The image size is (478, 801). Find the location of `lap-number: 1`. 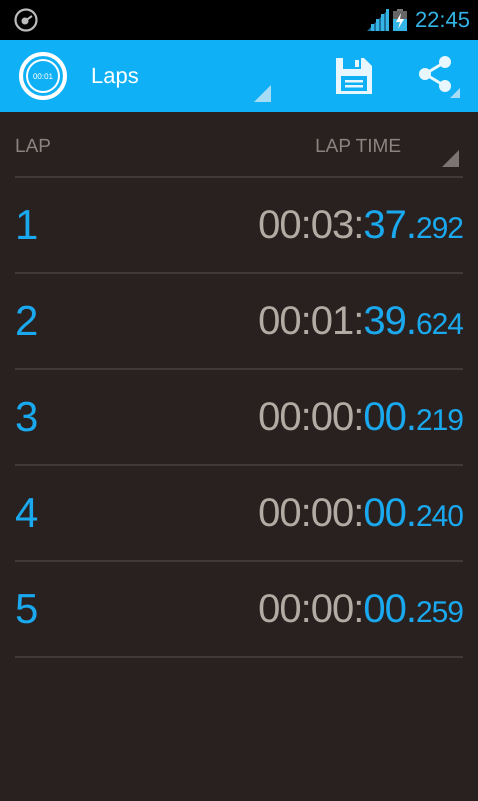

lap-number: 1 is located at coordinates (26, 225).